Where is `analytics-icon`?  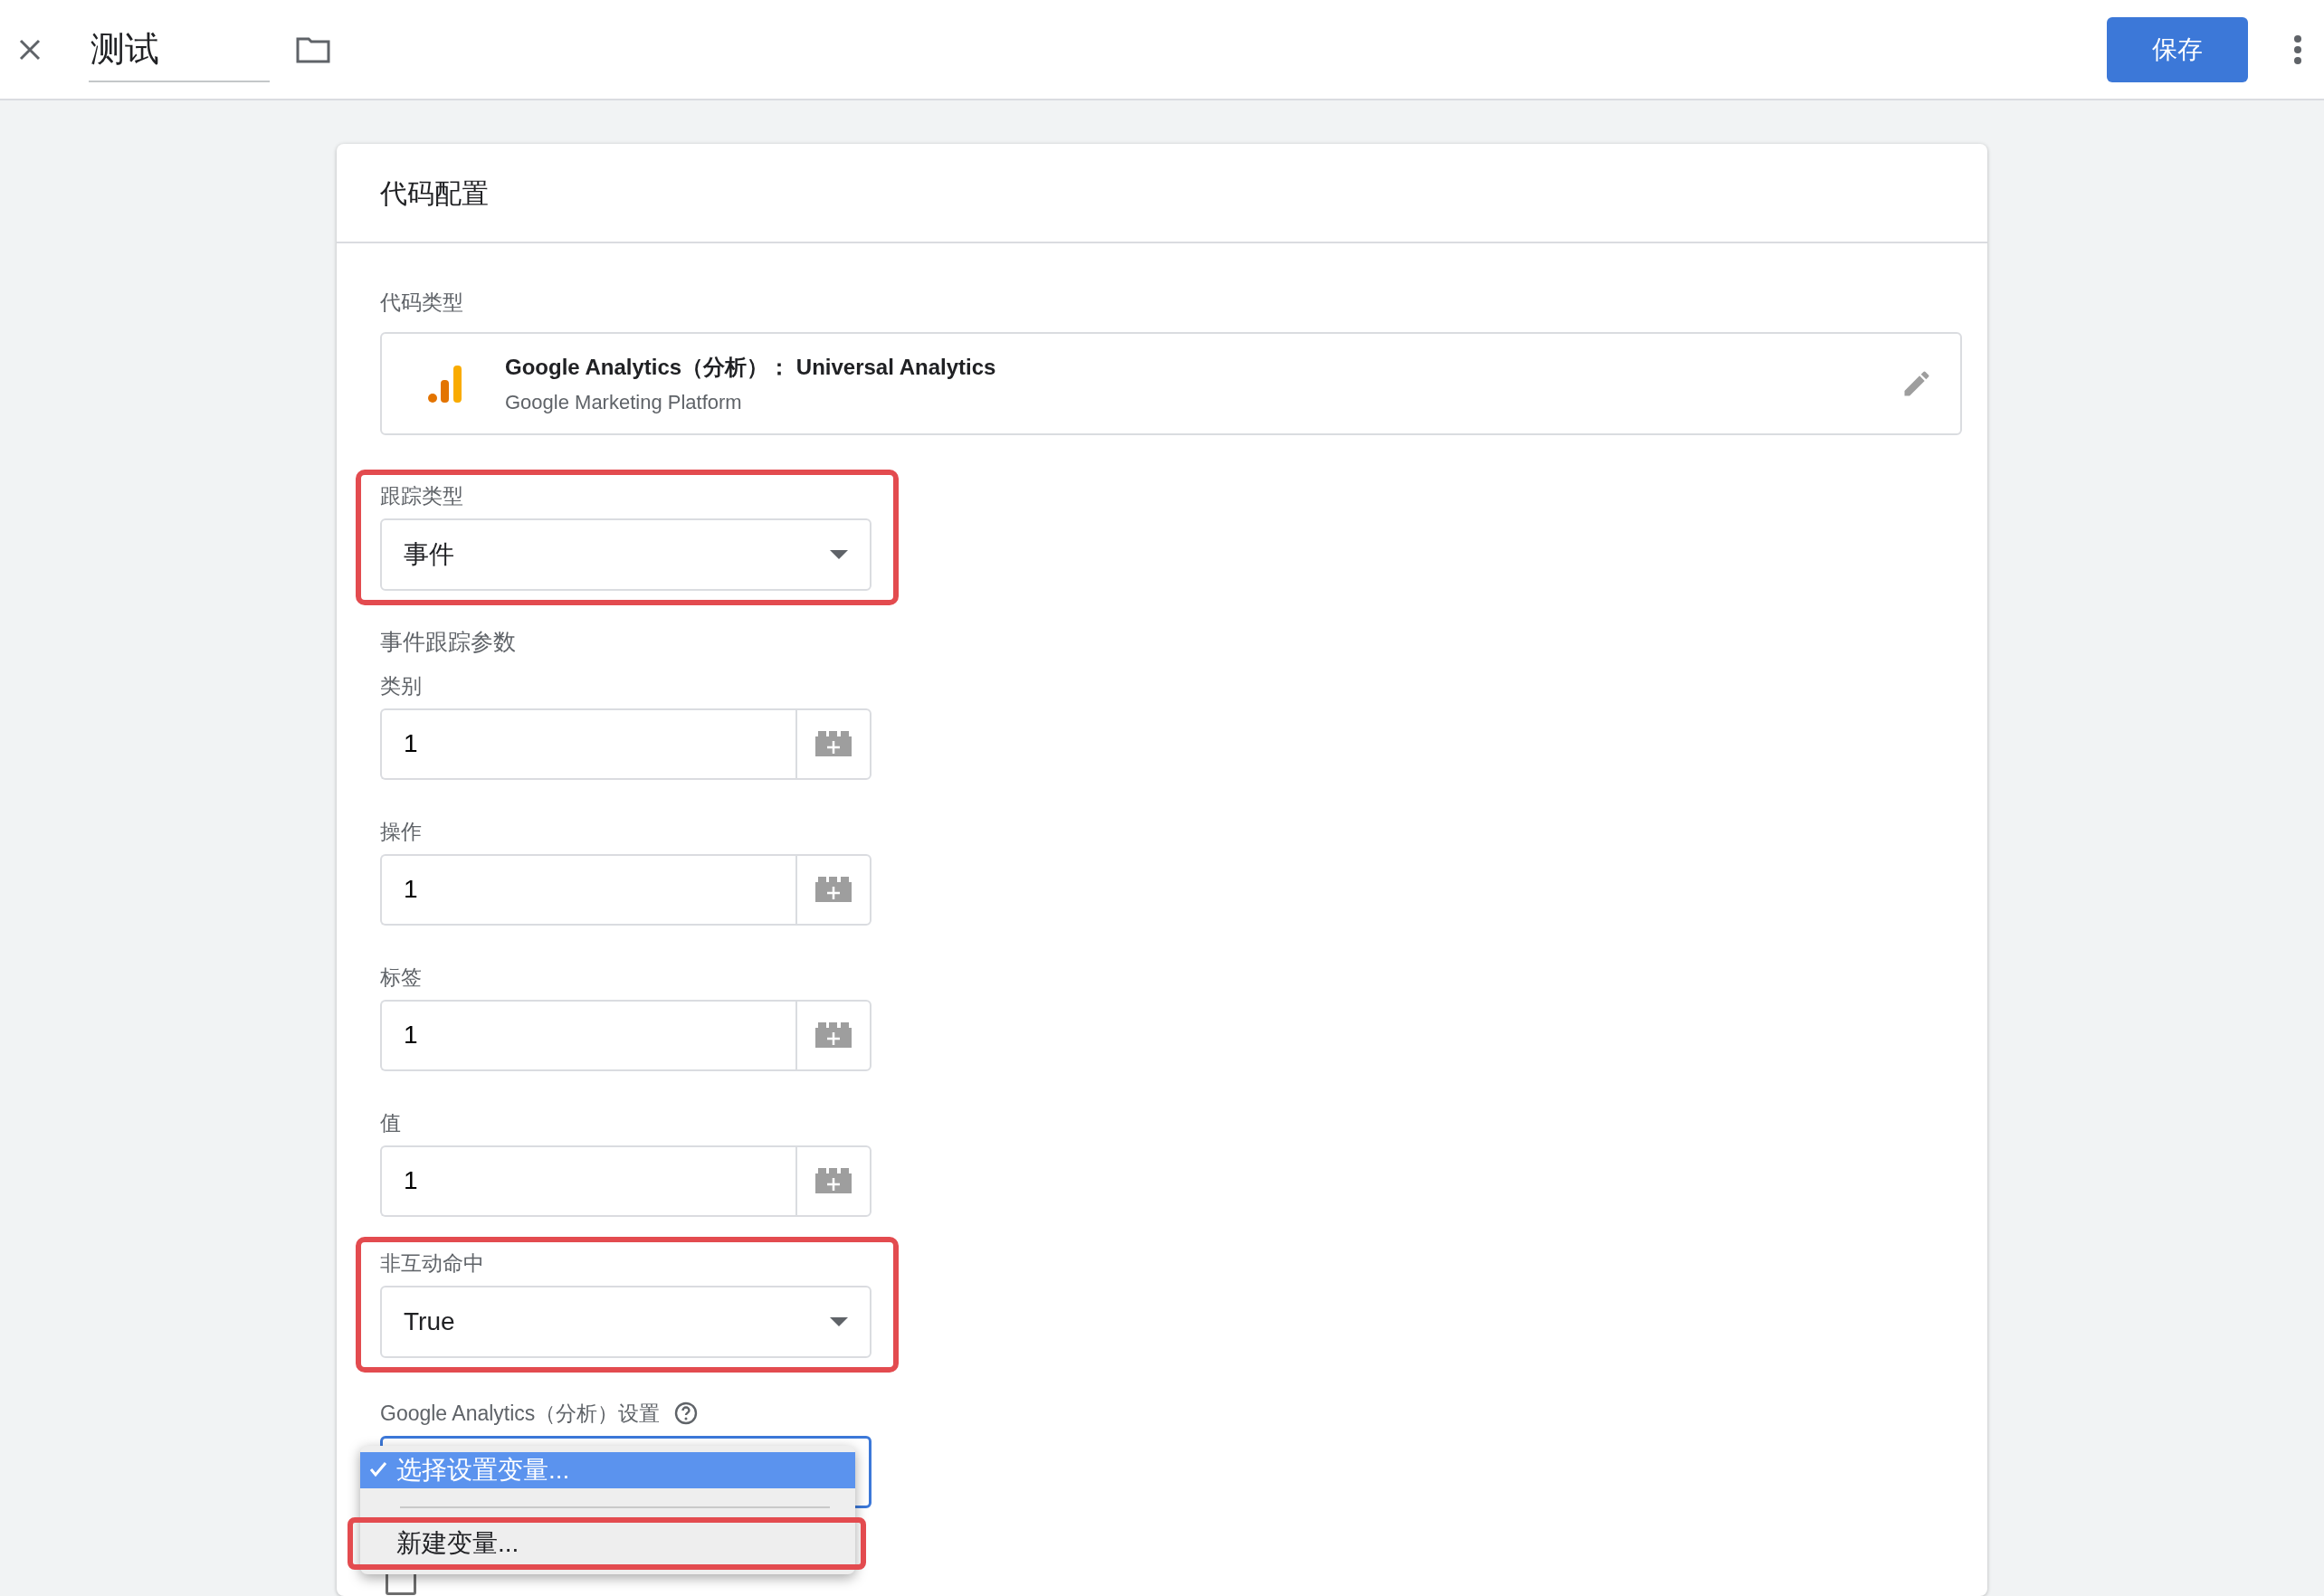 analytics-icon is located at coordinates (445, 384).